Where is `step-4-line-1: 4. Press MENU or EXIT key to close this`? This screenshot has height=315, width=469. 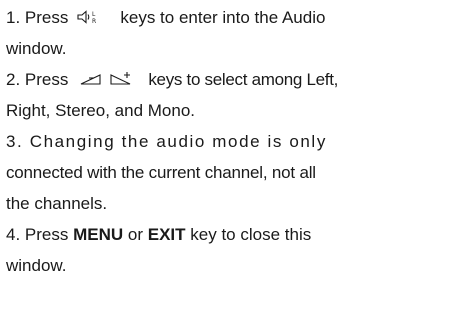
step-4-line-1: 4. Press MENU or EXIT key to close this is located at coordinates (234, 234).